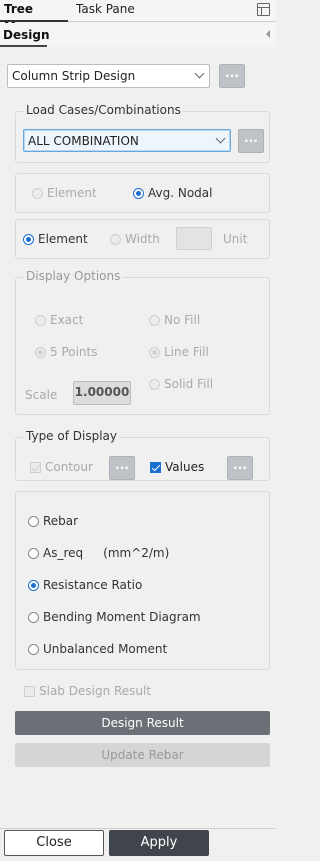  I want to click on load-case-value: ALL COMBINATION, so click(83, 141).